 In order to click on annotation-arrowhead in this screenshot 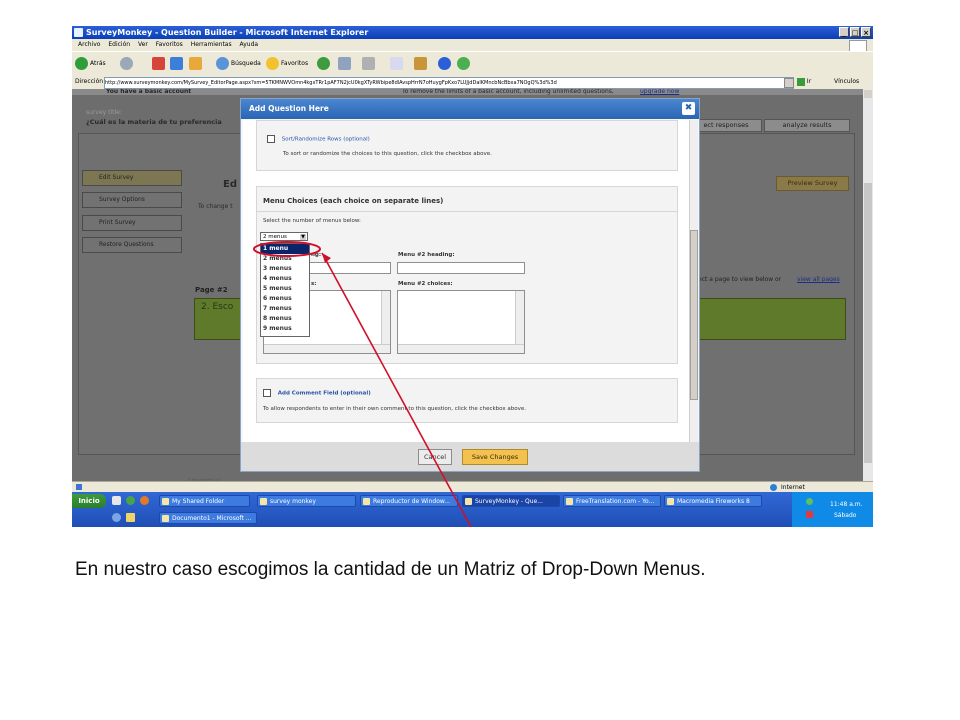, I will do `click(326, 258)`.